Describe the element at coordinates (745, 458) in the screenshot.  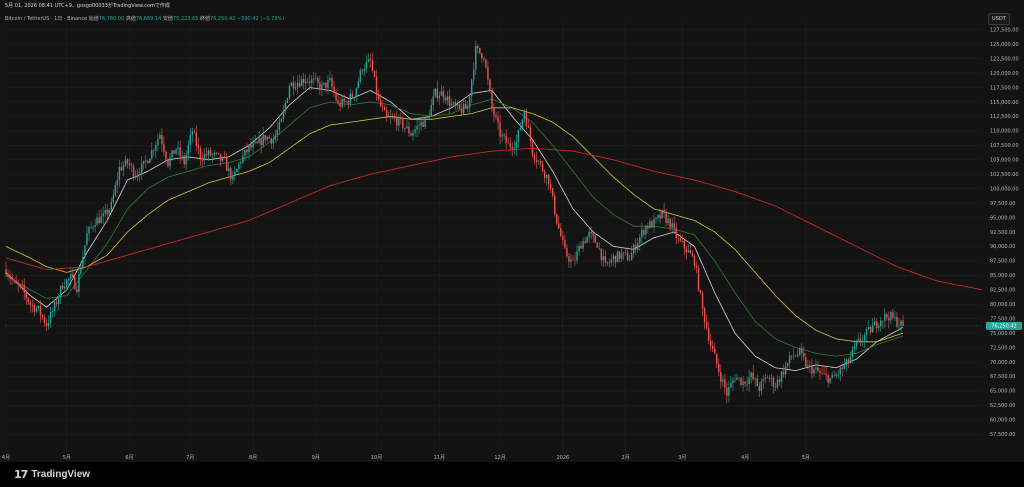
I see `time-tick-label: 4月` at that location.